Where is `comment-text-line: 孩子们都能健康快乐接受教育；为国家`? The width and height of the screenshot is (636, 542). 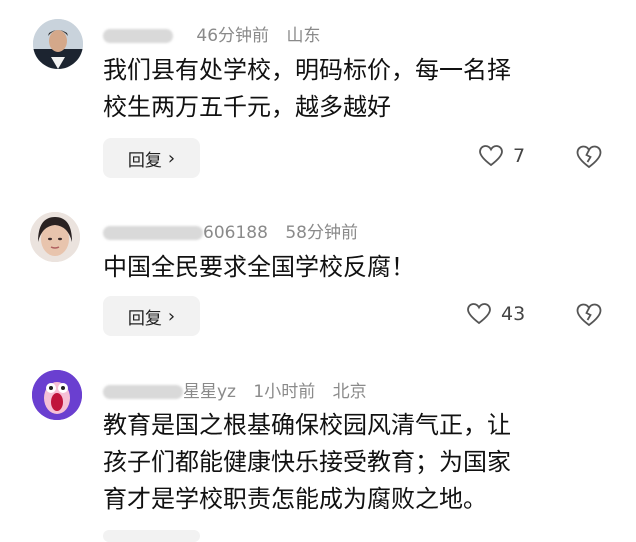
comment-text-line: 孩子们都能健康快乐接受教育；为国家 is located at coordinates (307, 462).